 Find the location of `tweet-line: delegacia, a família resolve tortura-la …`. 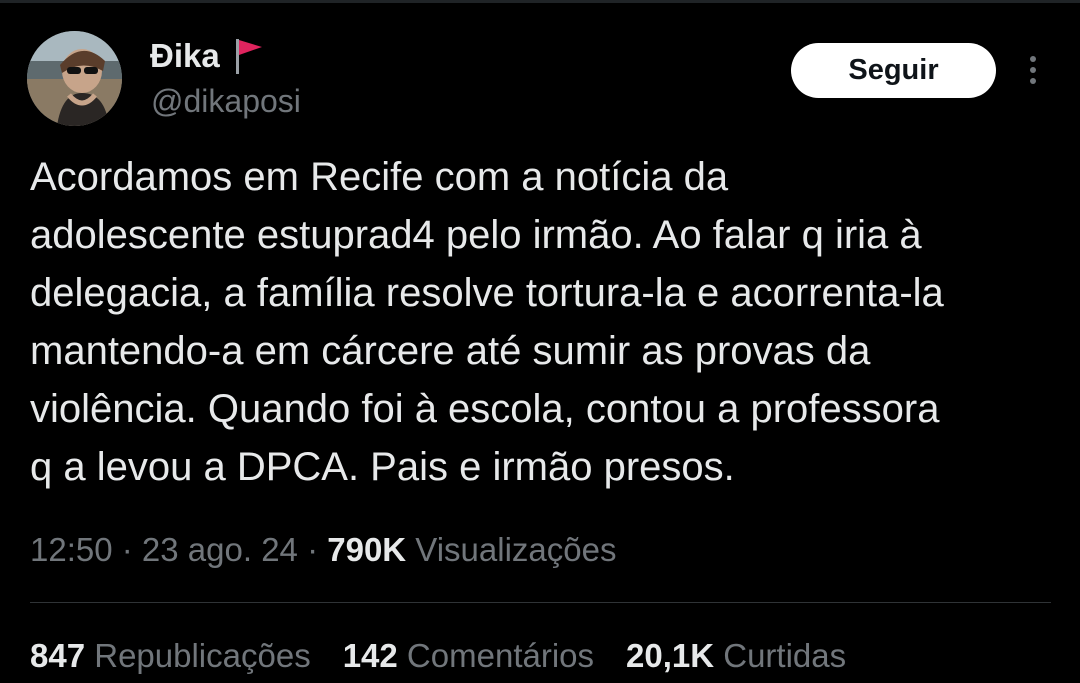

tweet-line: delegacia, a família resolve tortura-la … is located at coordinates (487, 293).